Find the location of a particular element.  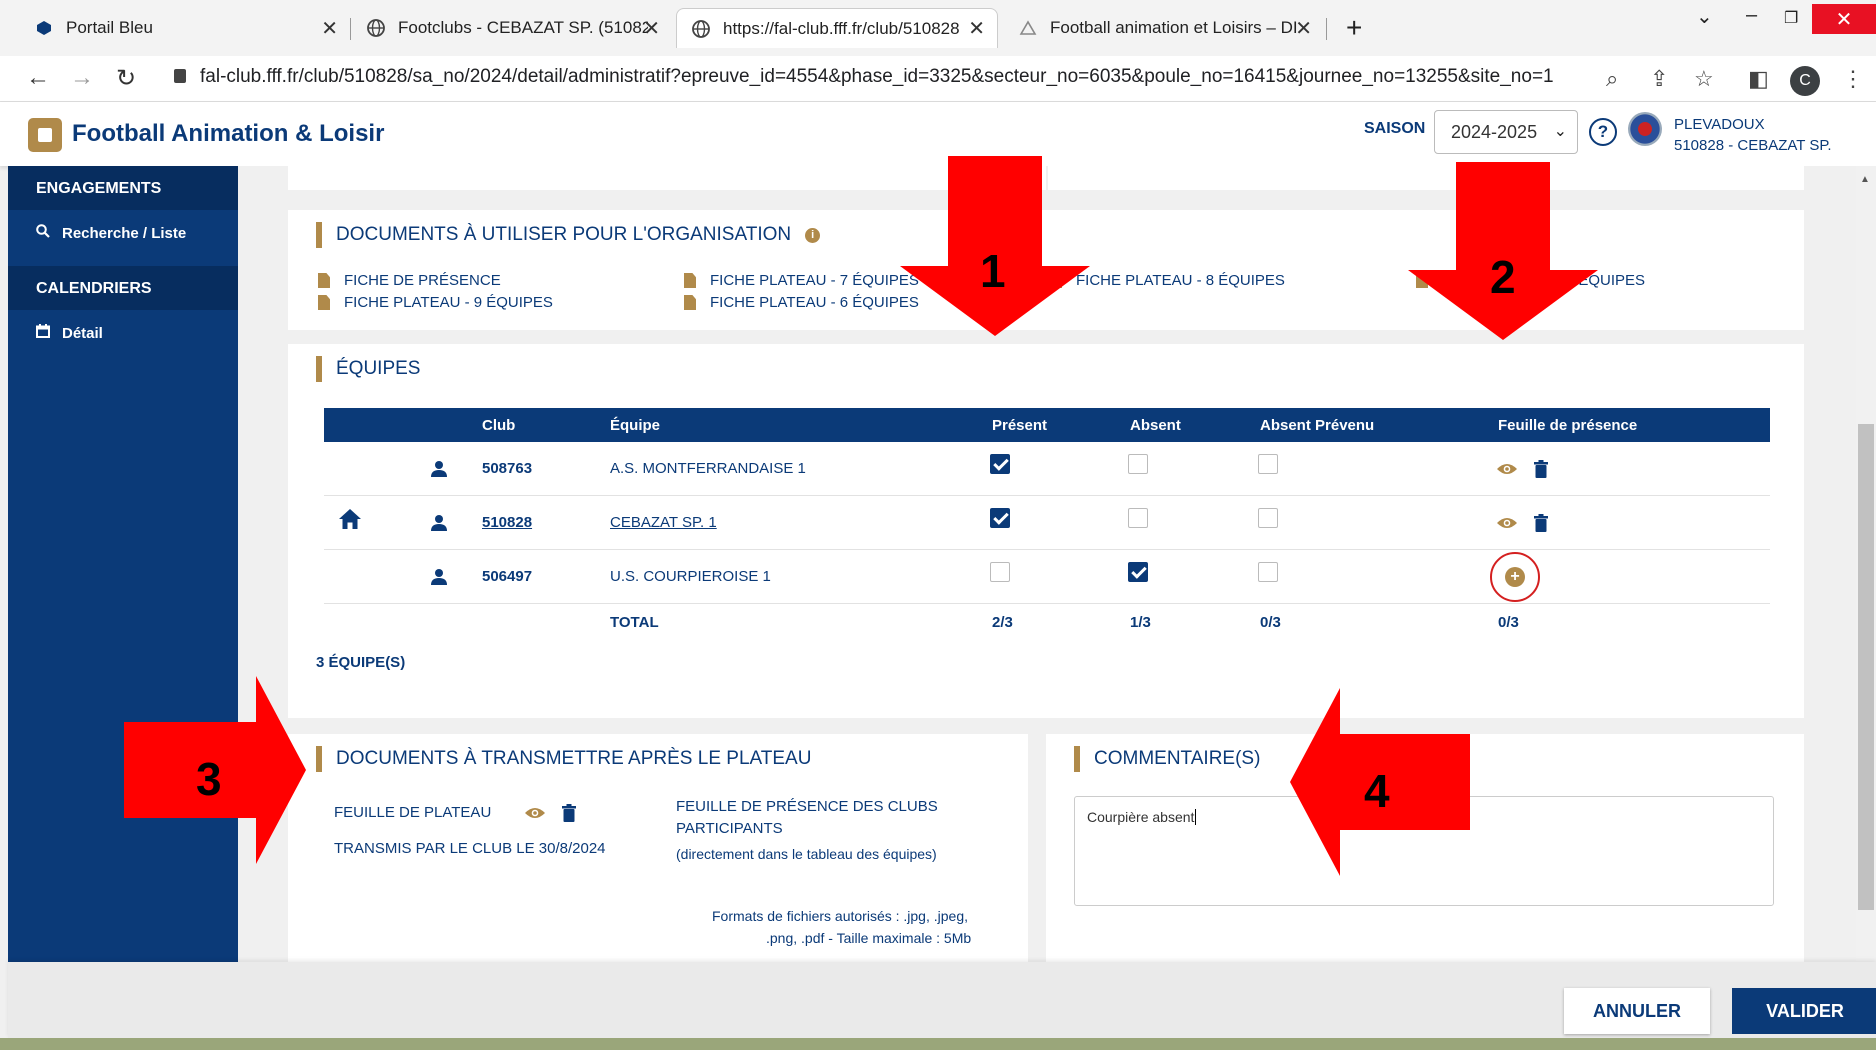

globe-icon is located at coordinates (376, 28).